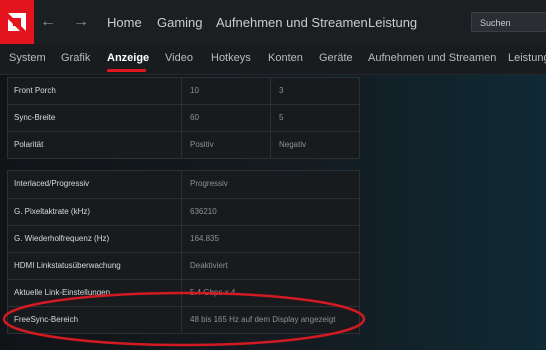 Image resolution: width=546 pixels, height=350 pixels. I want to click on row-value: Progressiv, so click(209, 183).